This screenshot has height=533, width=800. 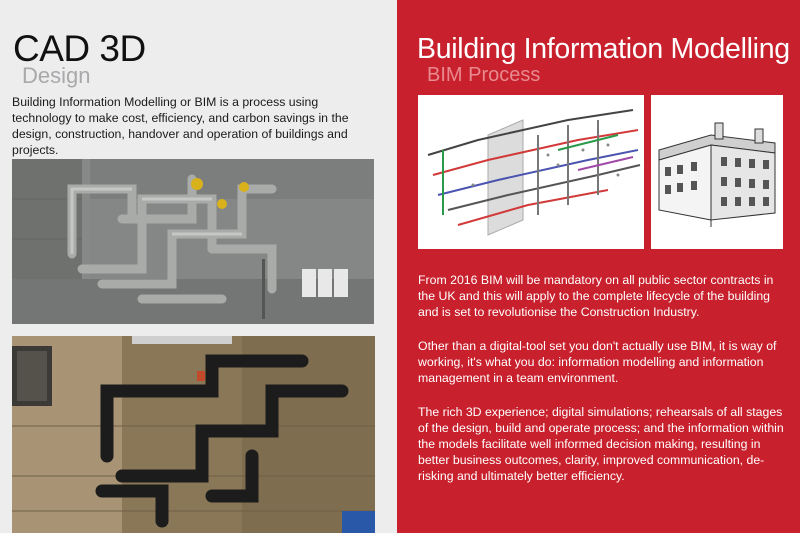 What do you see at coordinates (603, 49) in the screenshot?
I see `bim-title: Building Information Modelling` at bounding box center [603, 49].